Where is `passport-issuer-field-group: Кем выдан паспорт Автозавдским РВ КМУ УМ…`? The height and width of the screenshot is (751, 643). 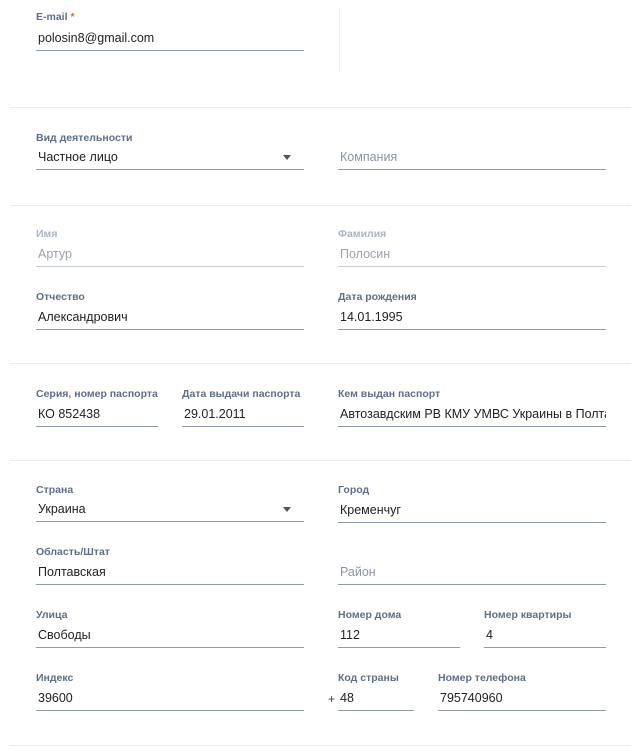 passport-issuer-field-group: Кем выдан паспорт Автозавдским РВ КМУ УМ… is located at coordinates (472, 409).